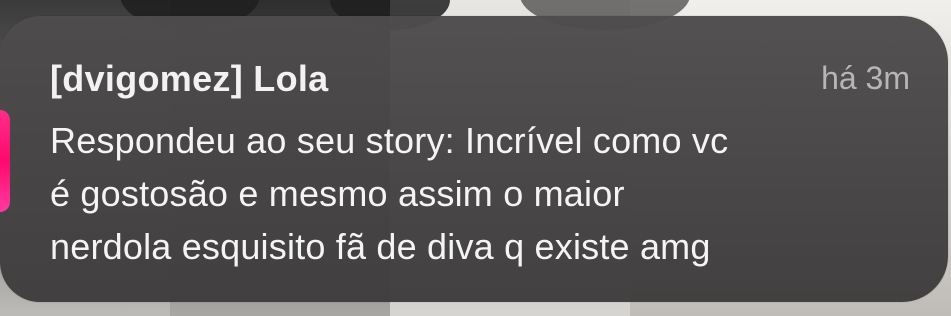 The width and height of the screenshot is (951, 316). What do you see at coordinates (389, 140) in the screenshot?
I see `notification-body-line: Respondeu ao seu story: Incrível como vc` at bounding box center [389, 140].